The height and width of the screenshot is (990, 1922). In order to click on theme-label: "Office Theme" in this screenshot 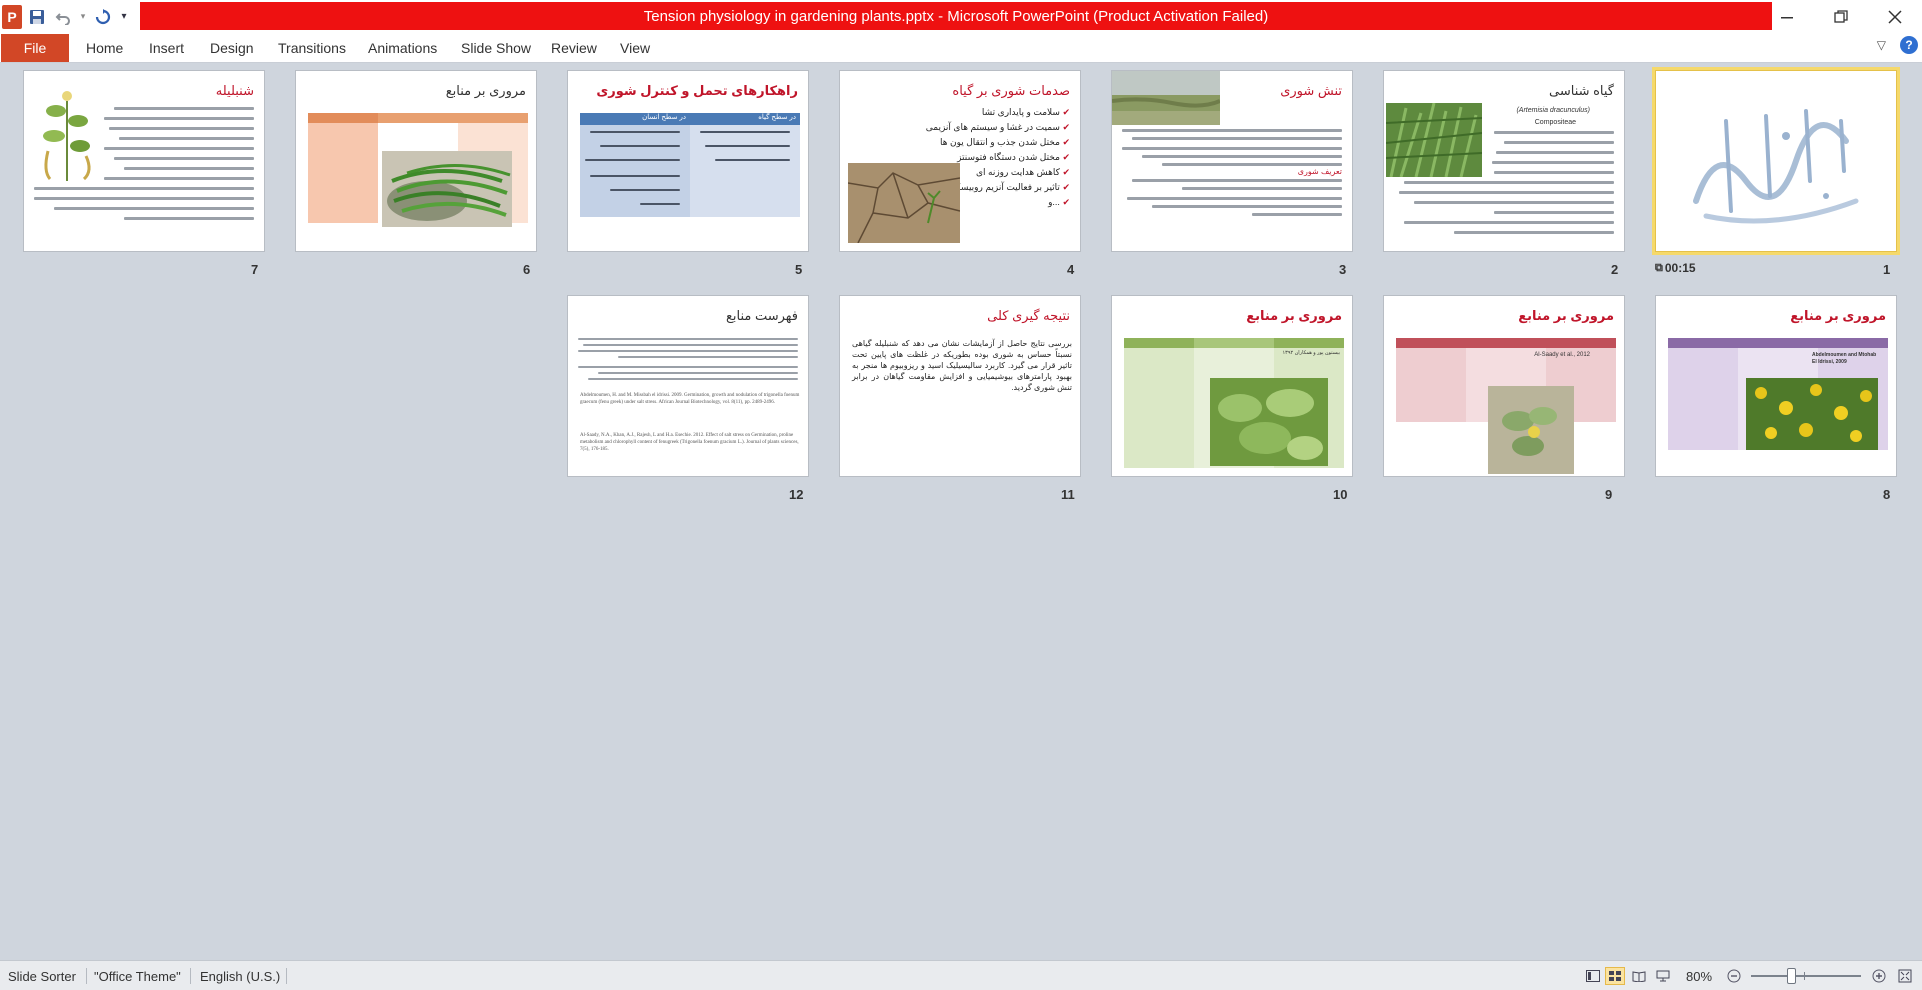, I will do `click(137, 975)`.